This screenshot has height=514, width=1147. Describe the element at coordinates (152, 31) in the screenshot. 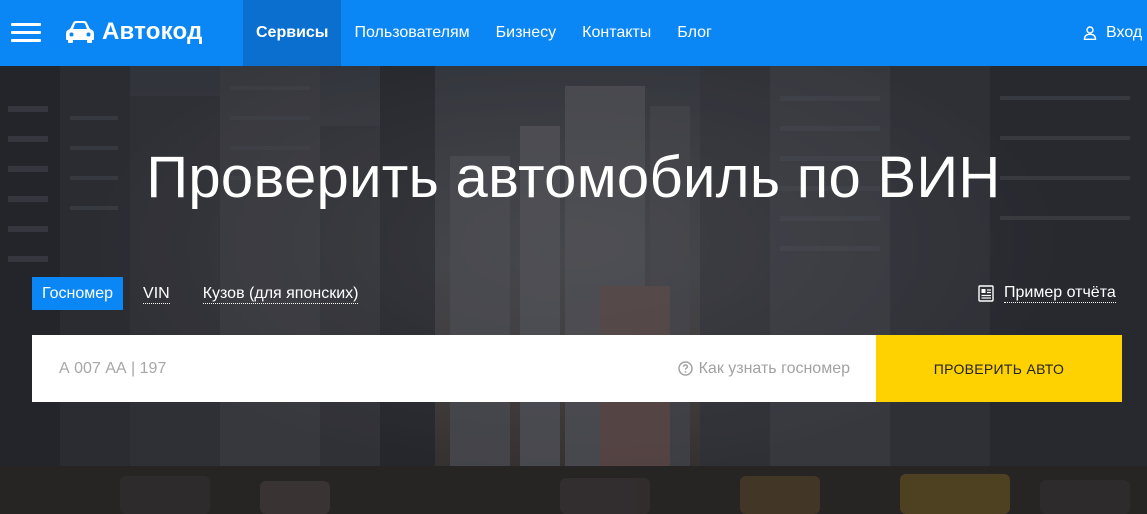

I see `brand-name: Автокод` at that location.